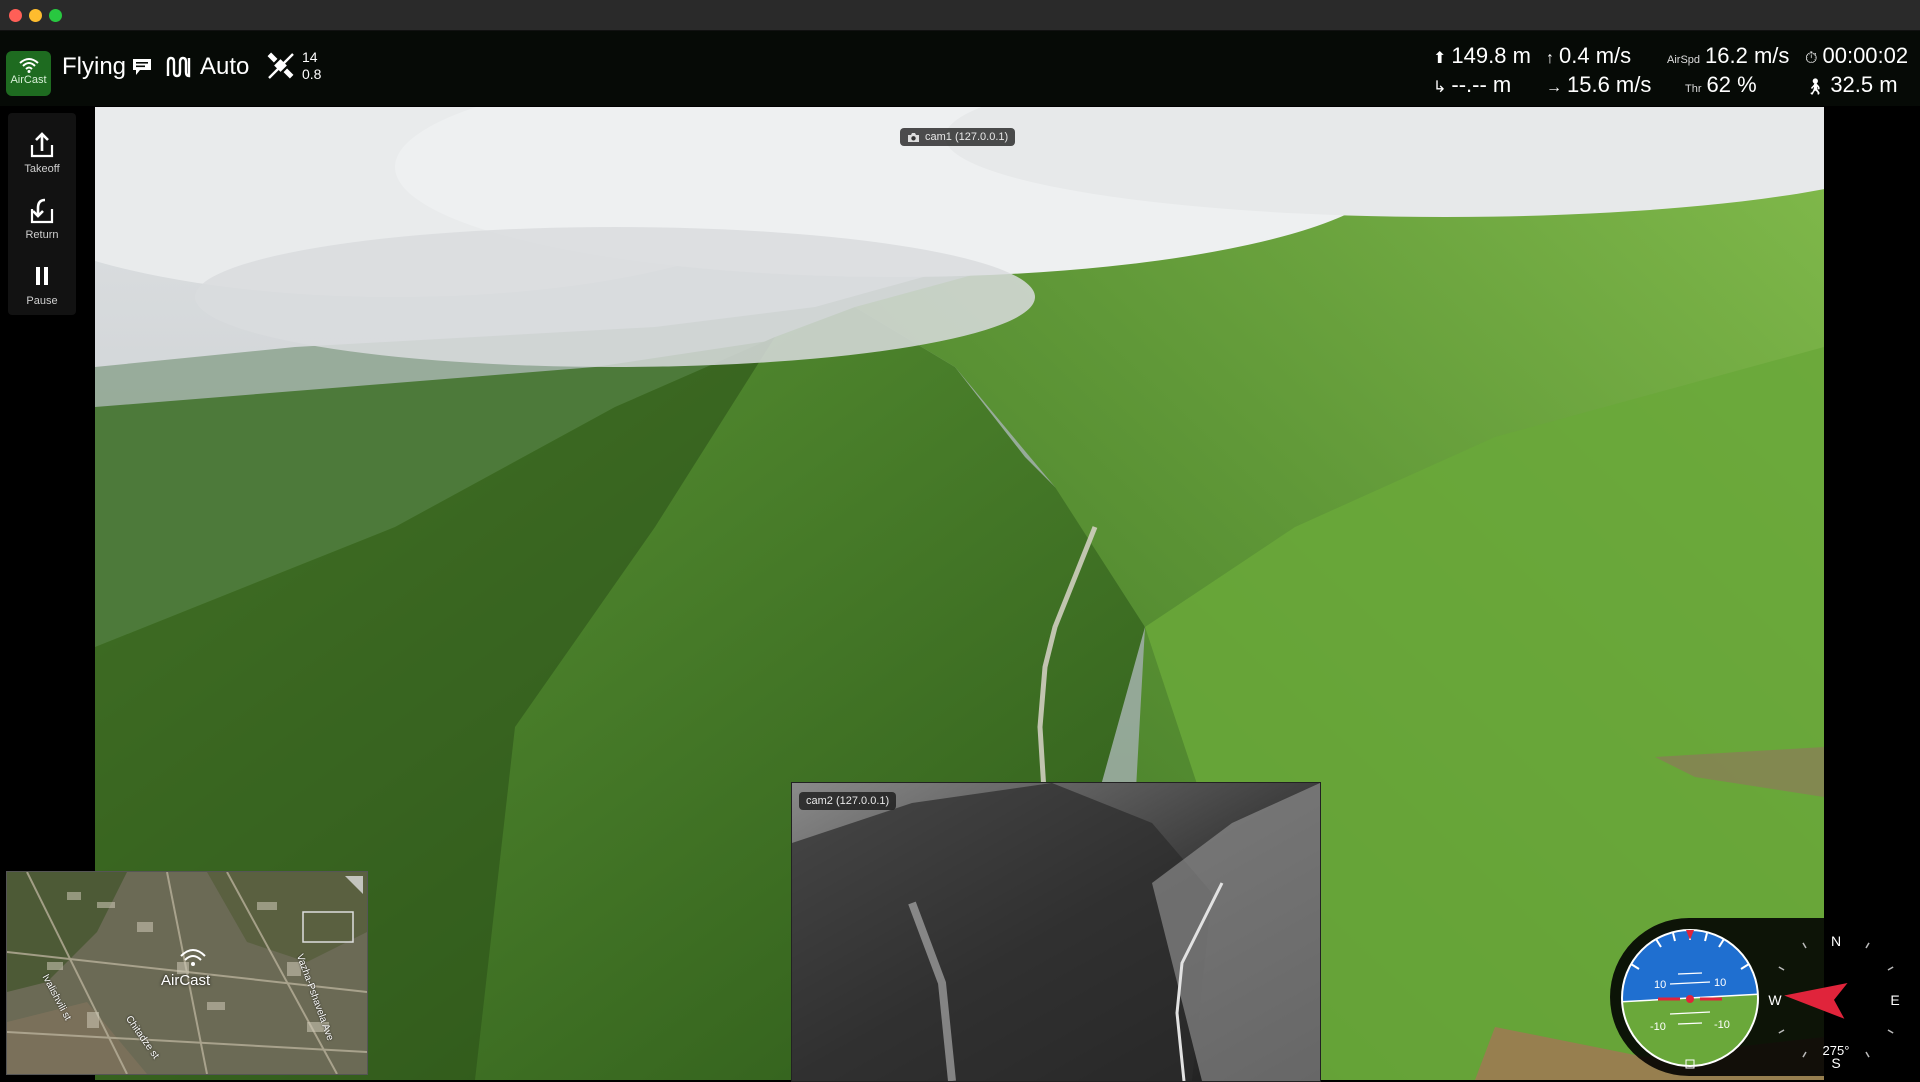  What do you see at coordinates (1864, 84) in the screenshot?
I see `distance-walked-value: 32.5 m` at bounding box center [1864, 84].